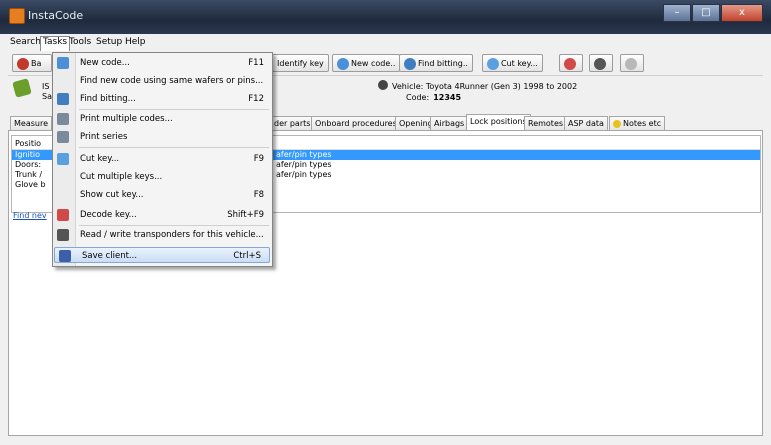 This screenshot has width=771, height=445. Describe the element at coordinates (493, 63) in the screenshot. I see `magnifier-icon` at that location.